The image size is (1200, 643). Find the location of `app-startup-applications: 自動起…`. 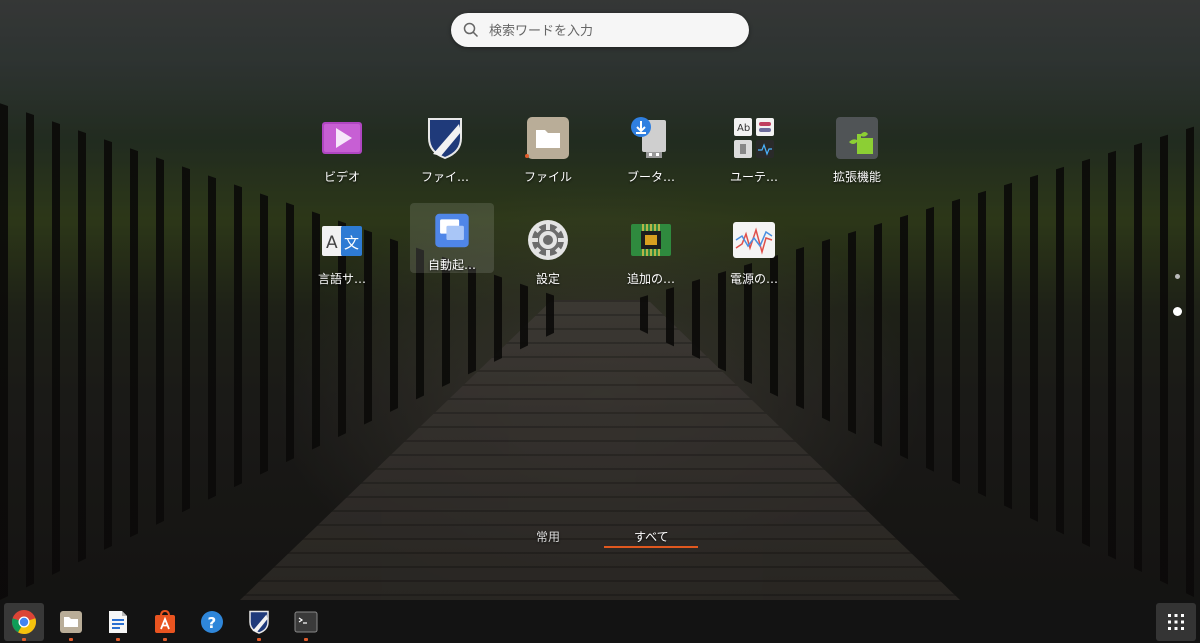

app-startup-applications: 自動起… is located at coordinates (452, 238).